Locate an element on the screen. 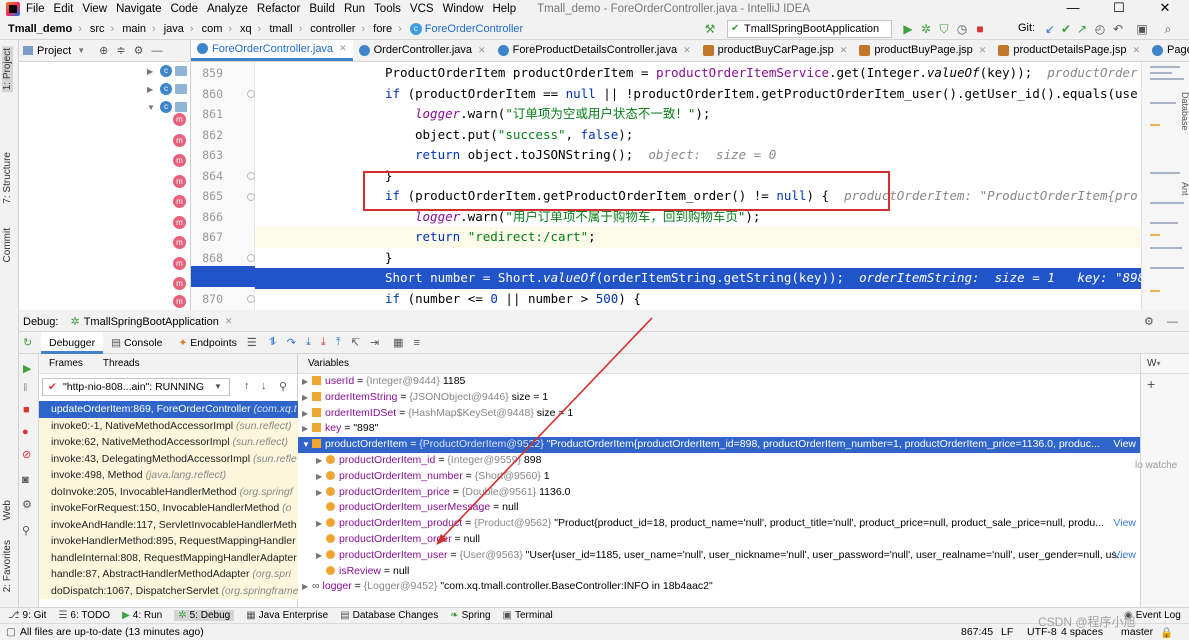  hammer-build-icon: ⚒ is located at coordinates (710, 29).